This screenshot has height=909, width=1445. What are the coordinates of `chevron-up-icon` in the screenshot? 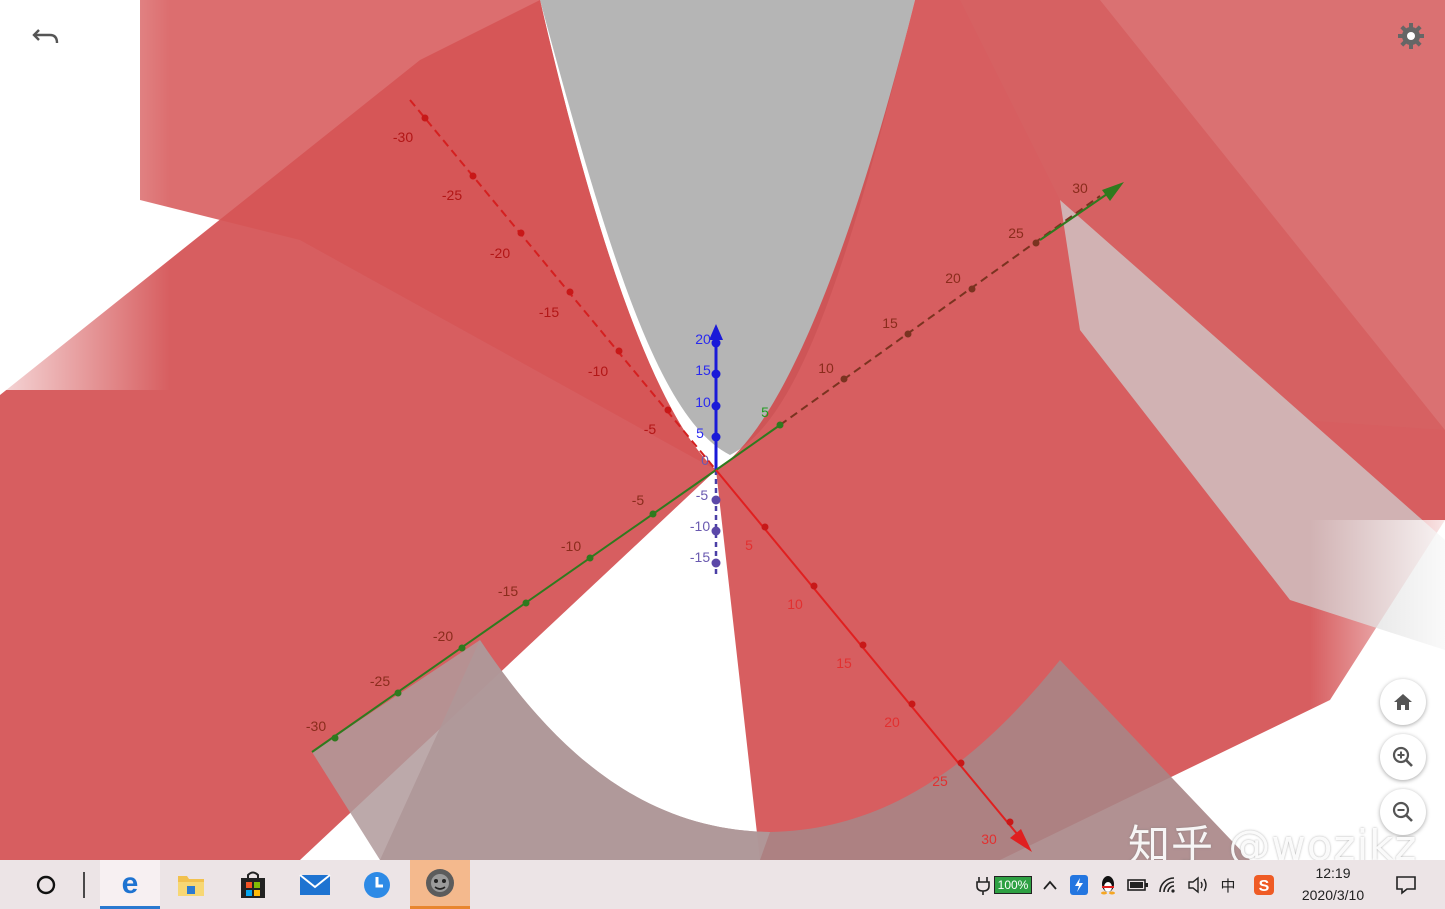 It's located at (1050, 885).